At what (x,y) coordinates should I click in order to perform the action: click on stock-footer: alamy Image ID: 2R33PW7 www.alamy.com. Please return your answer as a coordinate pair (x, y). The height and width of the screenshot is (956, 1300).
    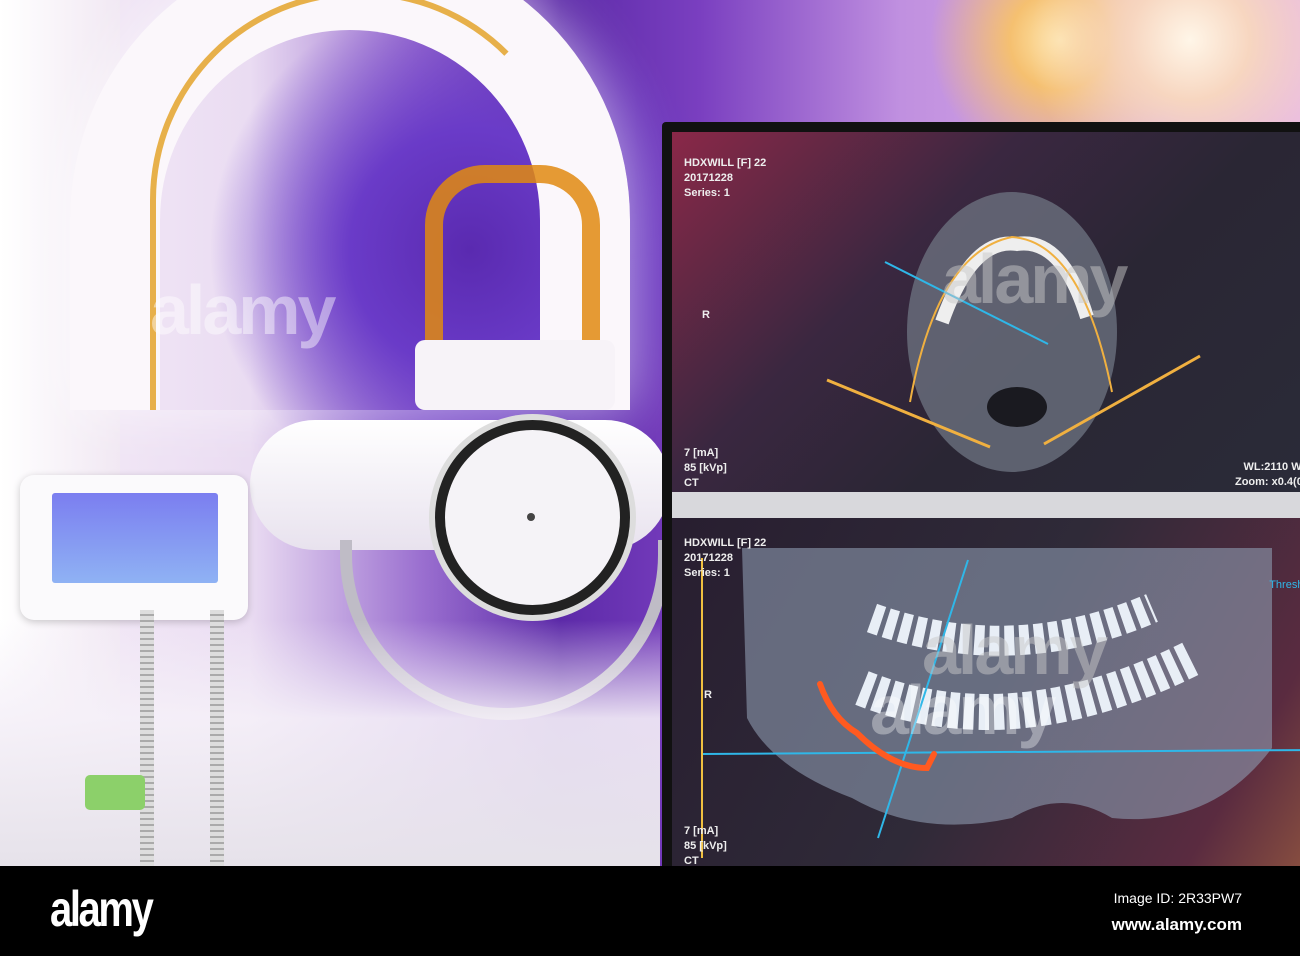
    Looking at the image, I should click on (650, 911).